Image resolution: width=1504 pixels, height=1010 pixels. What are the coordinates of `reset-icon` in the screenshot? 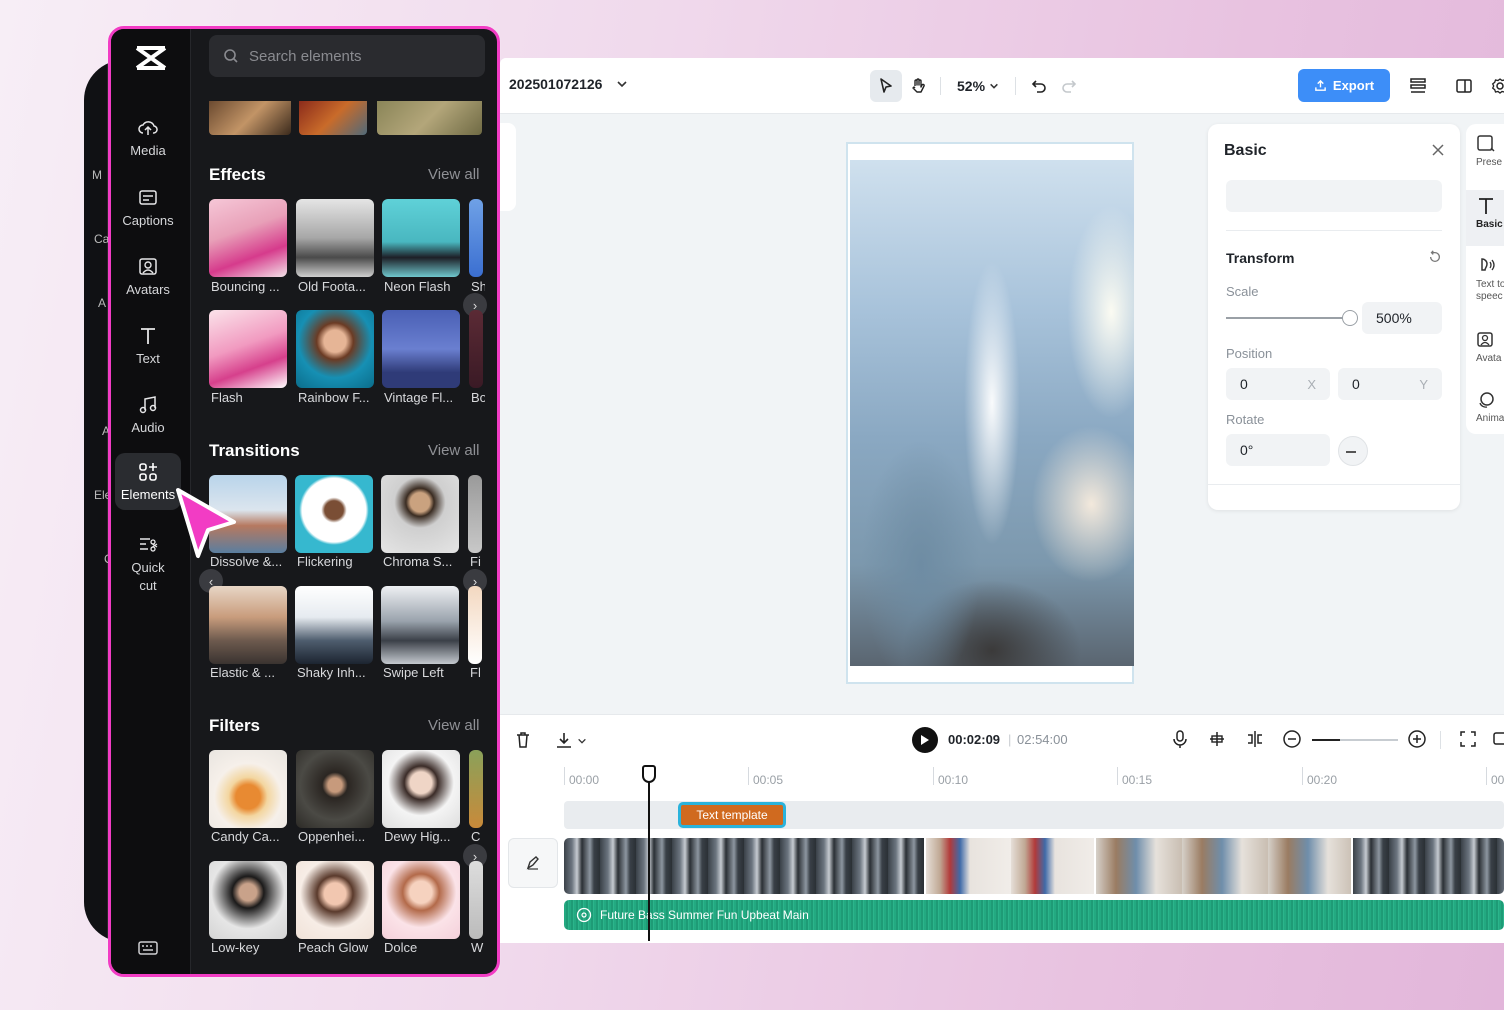 It's located at (1435, 257).